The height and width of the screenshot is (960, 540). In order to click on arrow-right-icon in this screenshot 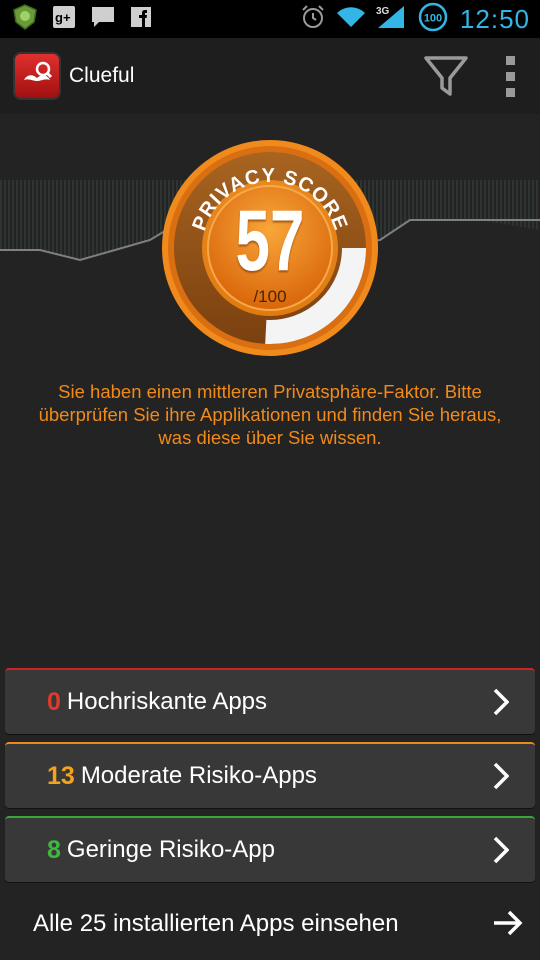, I will do `click(508, 923)`.